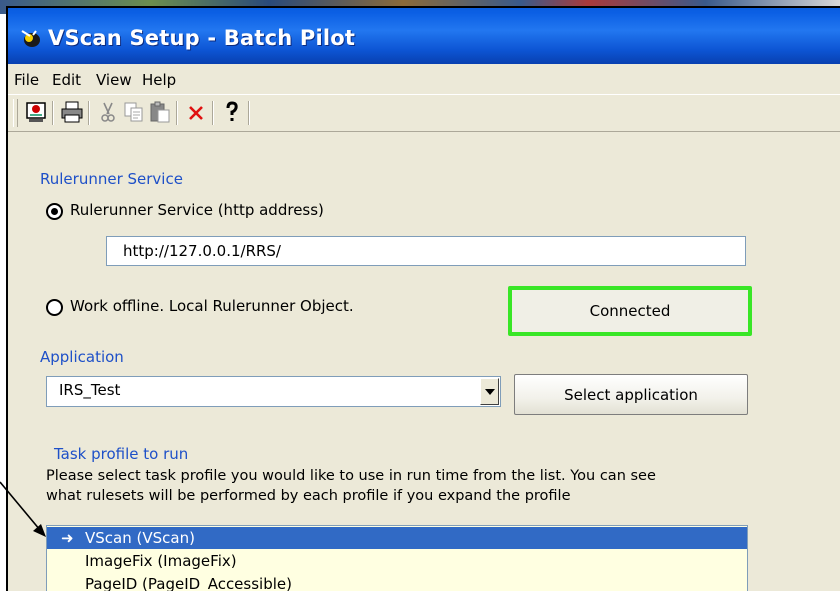  Describe the element at coordinates (23, 509) in the screenshot. I see `annotation-arrow` at that location.